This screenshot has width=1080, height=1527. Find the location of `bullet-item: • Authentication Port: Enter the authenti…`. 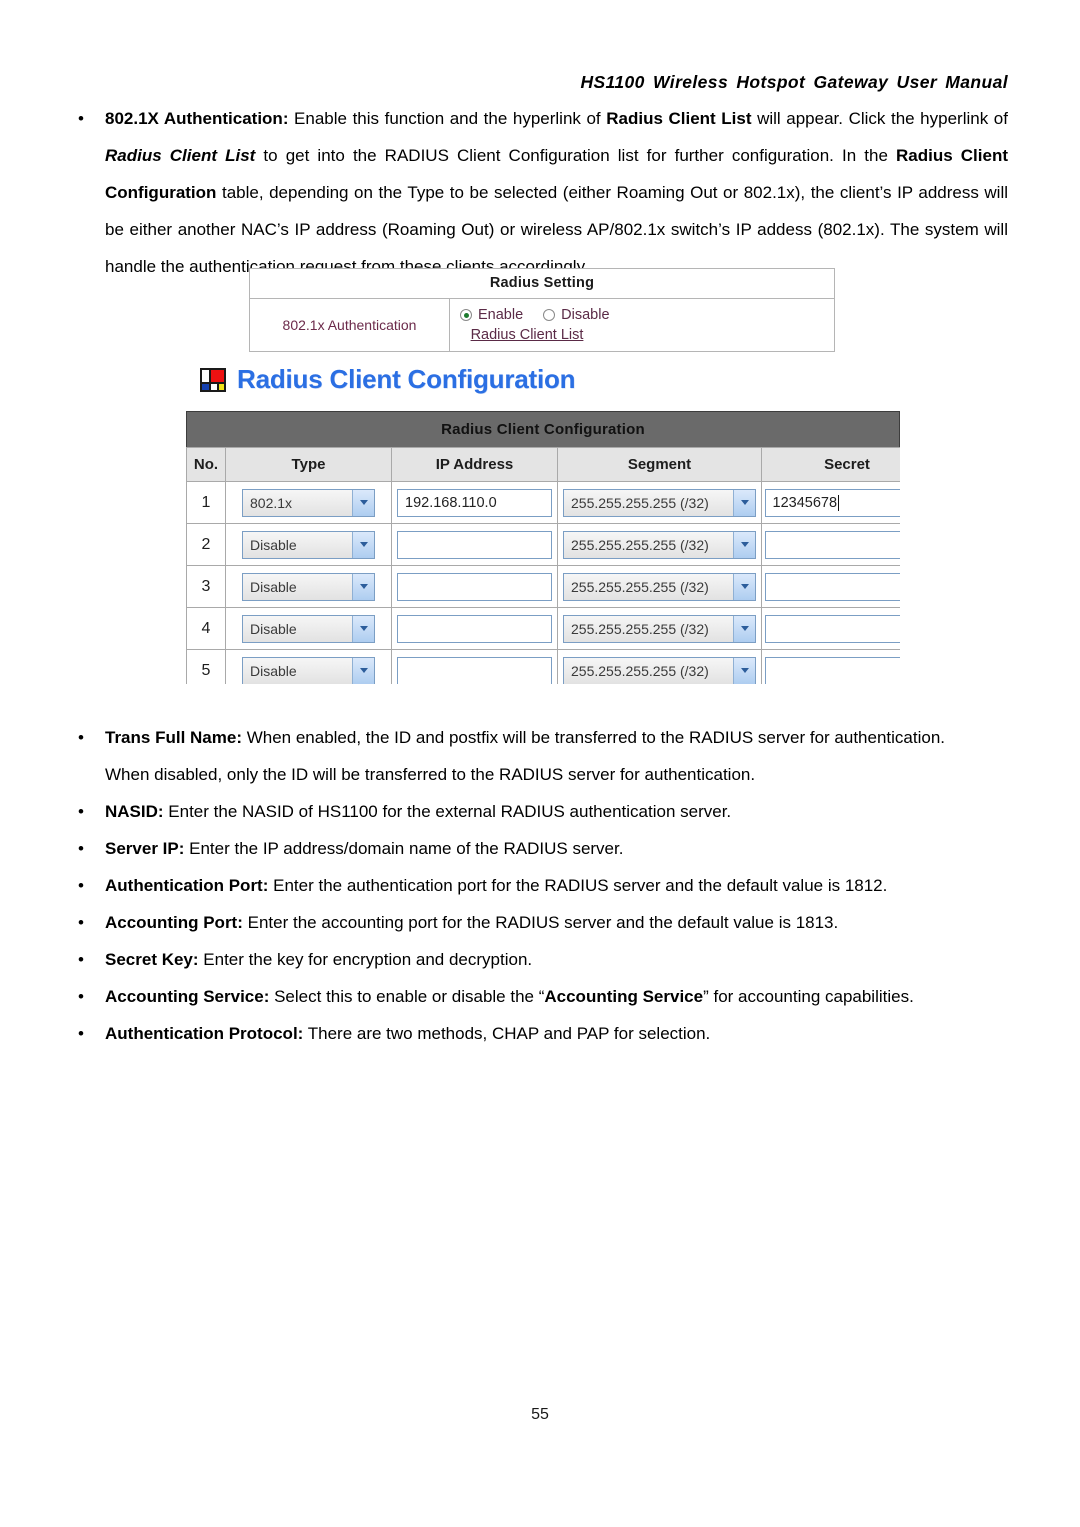

bullet-item: • Authentication Port: Enter the authenti… is located at coordinates (540, 885).